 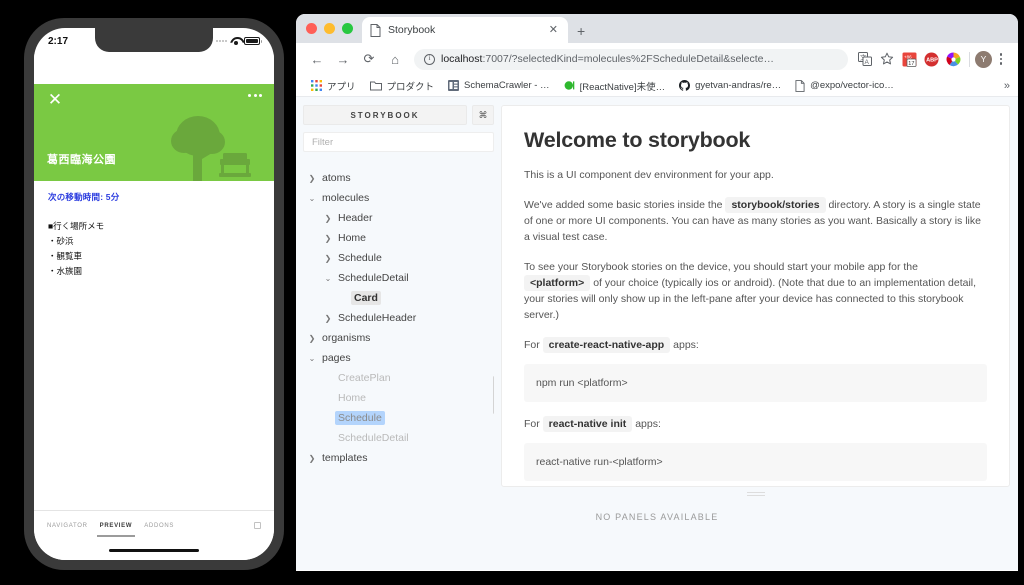 I want to click on url-host: localhost, so click(x=462, y=59).